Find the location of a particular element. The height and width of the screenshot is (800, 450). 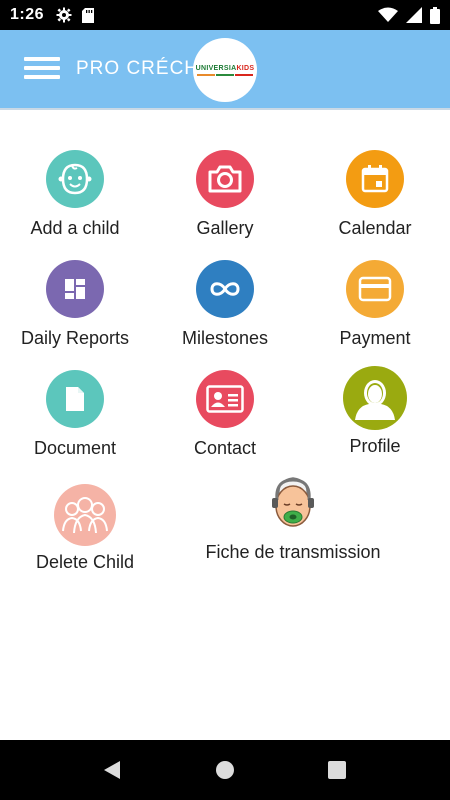

profile-label: Profile is located at coordinates (375, 446).